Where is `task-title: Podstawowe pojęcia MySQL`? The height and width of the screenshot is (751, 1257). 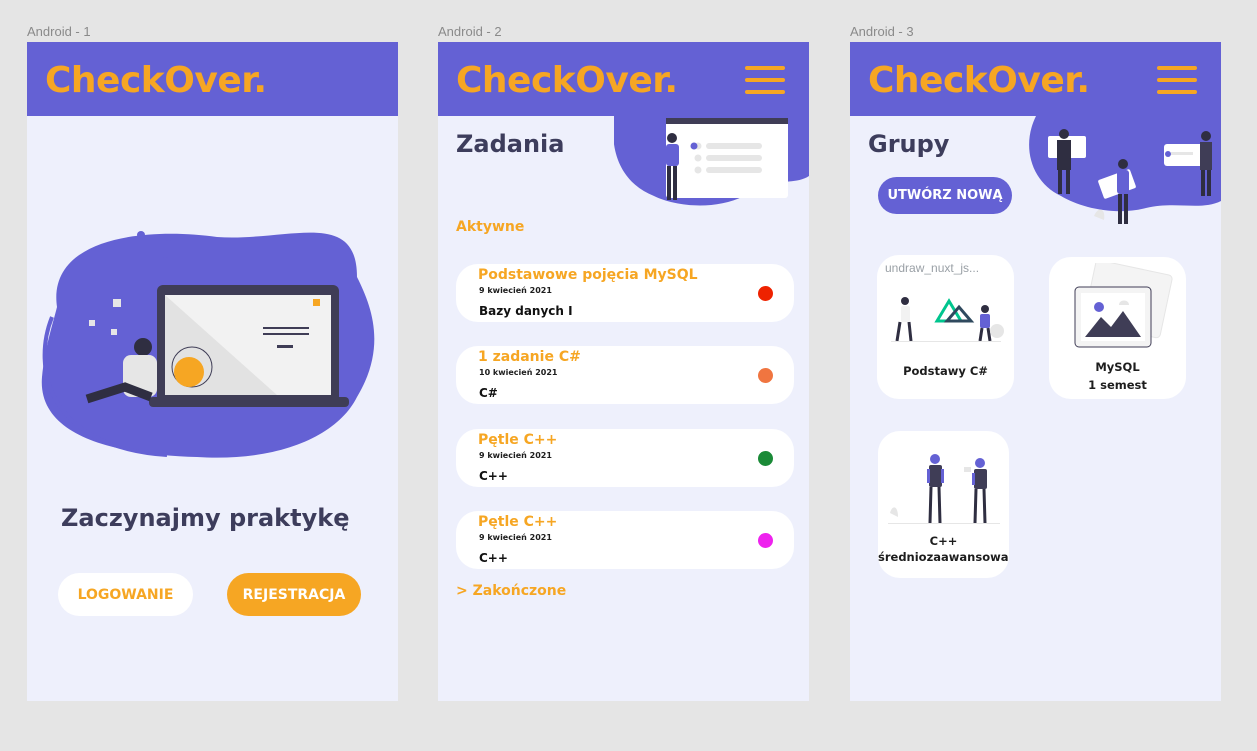 task-title: Podstawowe pojęcia MySQL is located at coordinates (588, 275).